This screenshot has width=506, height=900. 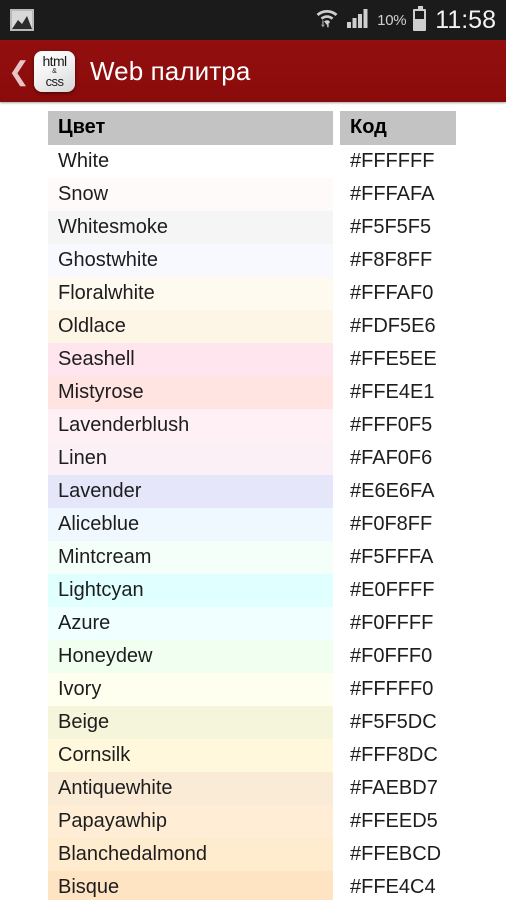 What do you see at coordinates (54, 71) in the screenshot?
I see `app-logo-icon: html & css` at bounding box center [54, 71].